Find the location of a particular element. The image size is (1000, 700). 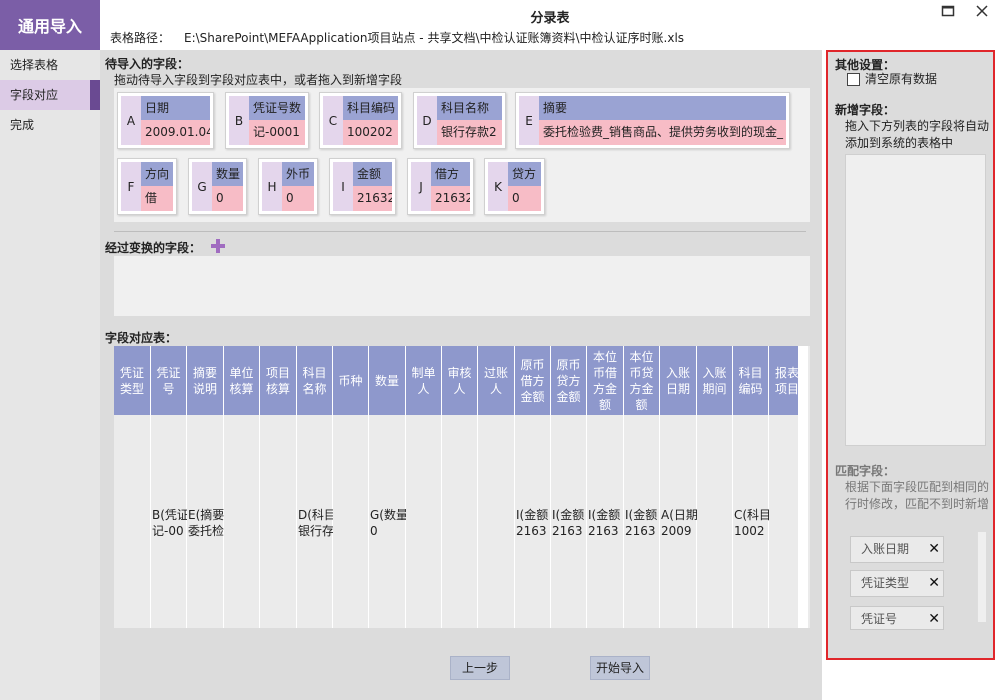

field-card-date: A 日期 2009.01.04 is located at coordinates (165, 120).